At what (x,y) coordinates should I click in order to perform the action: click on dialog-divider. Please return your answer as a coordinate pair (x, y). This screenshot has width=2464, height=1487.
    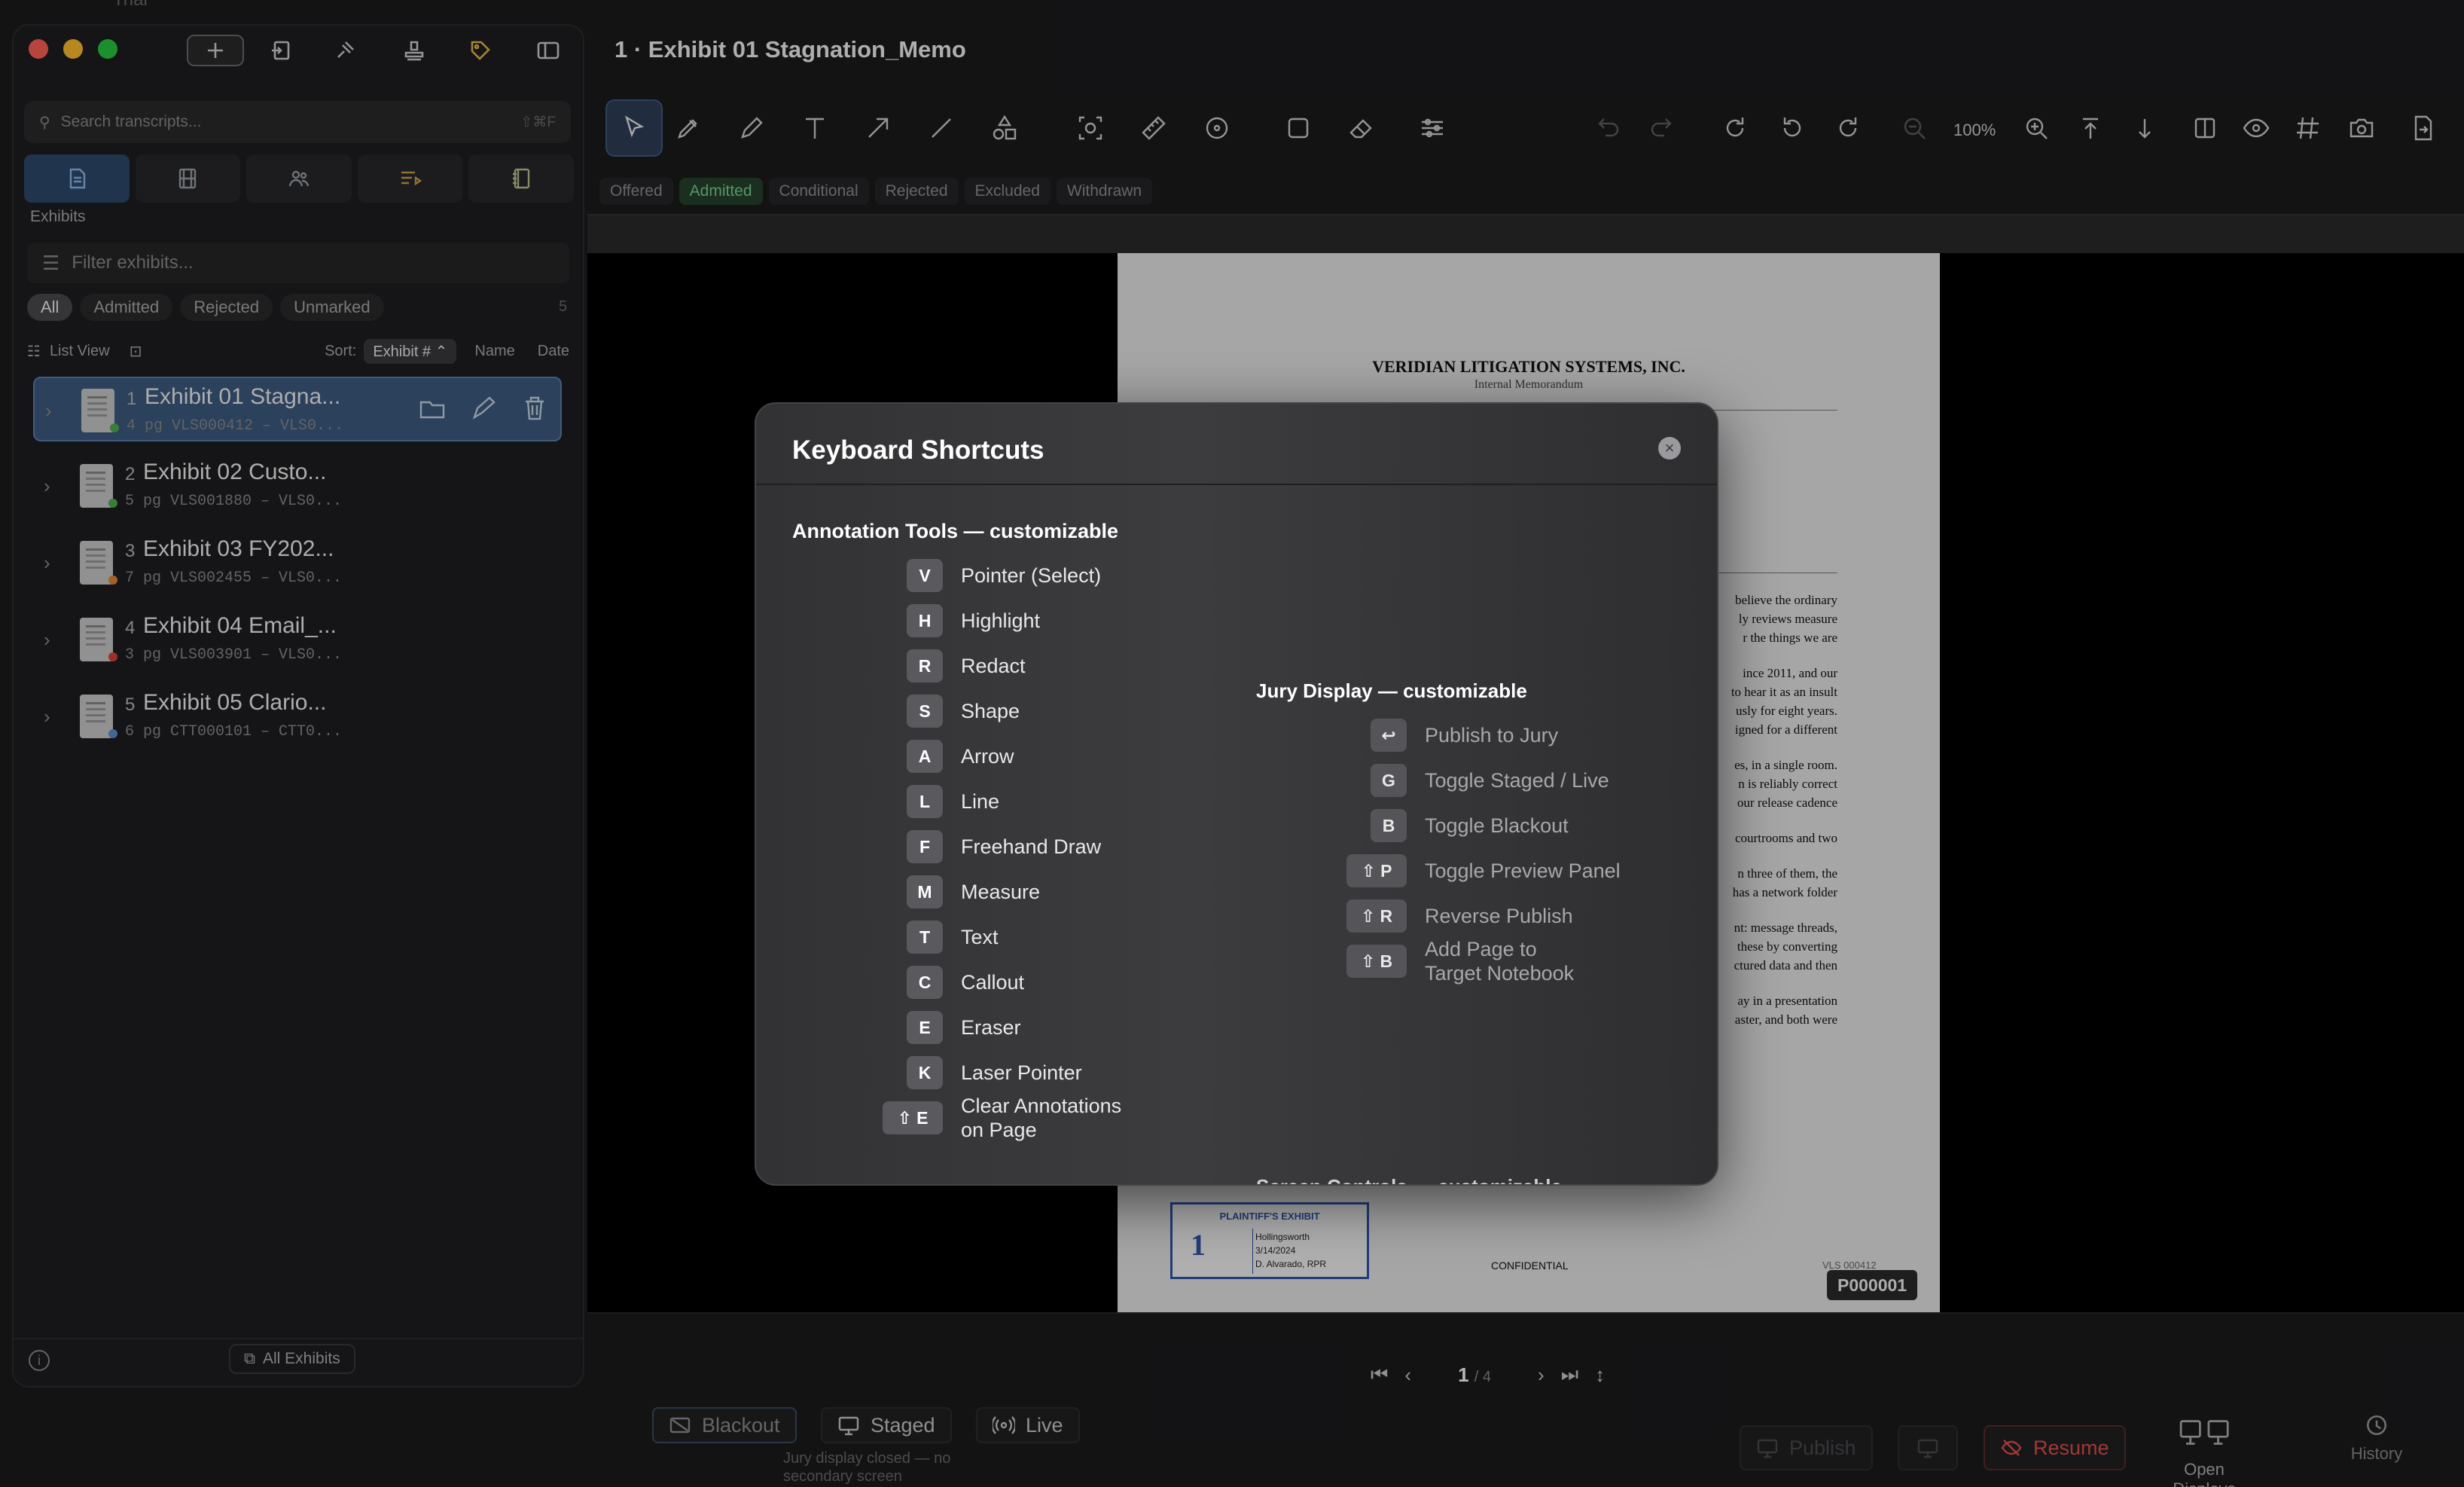
    Looking at the image, I should click on (1236, 484).